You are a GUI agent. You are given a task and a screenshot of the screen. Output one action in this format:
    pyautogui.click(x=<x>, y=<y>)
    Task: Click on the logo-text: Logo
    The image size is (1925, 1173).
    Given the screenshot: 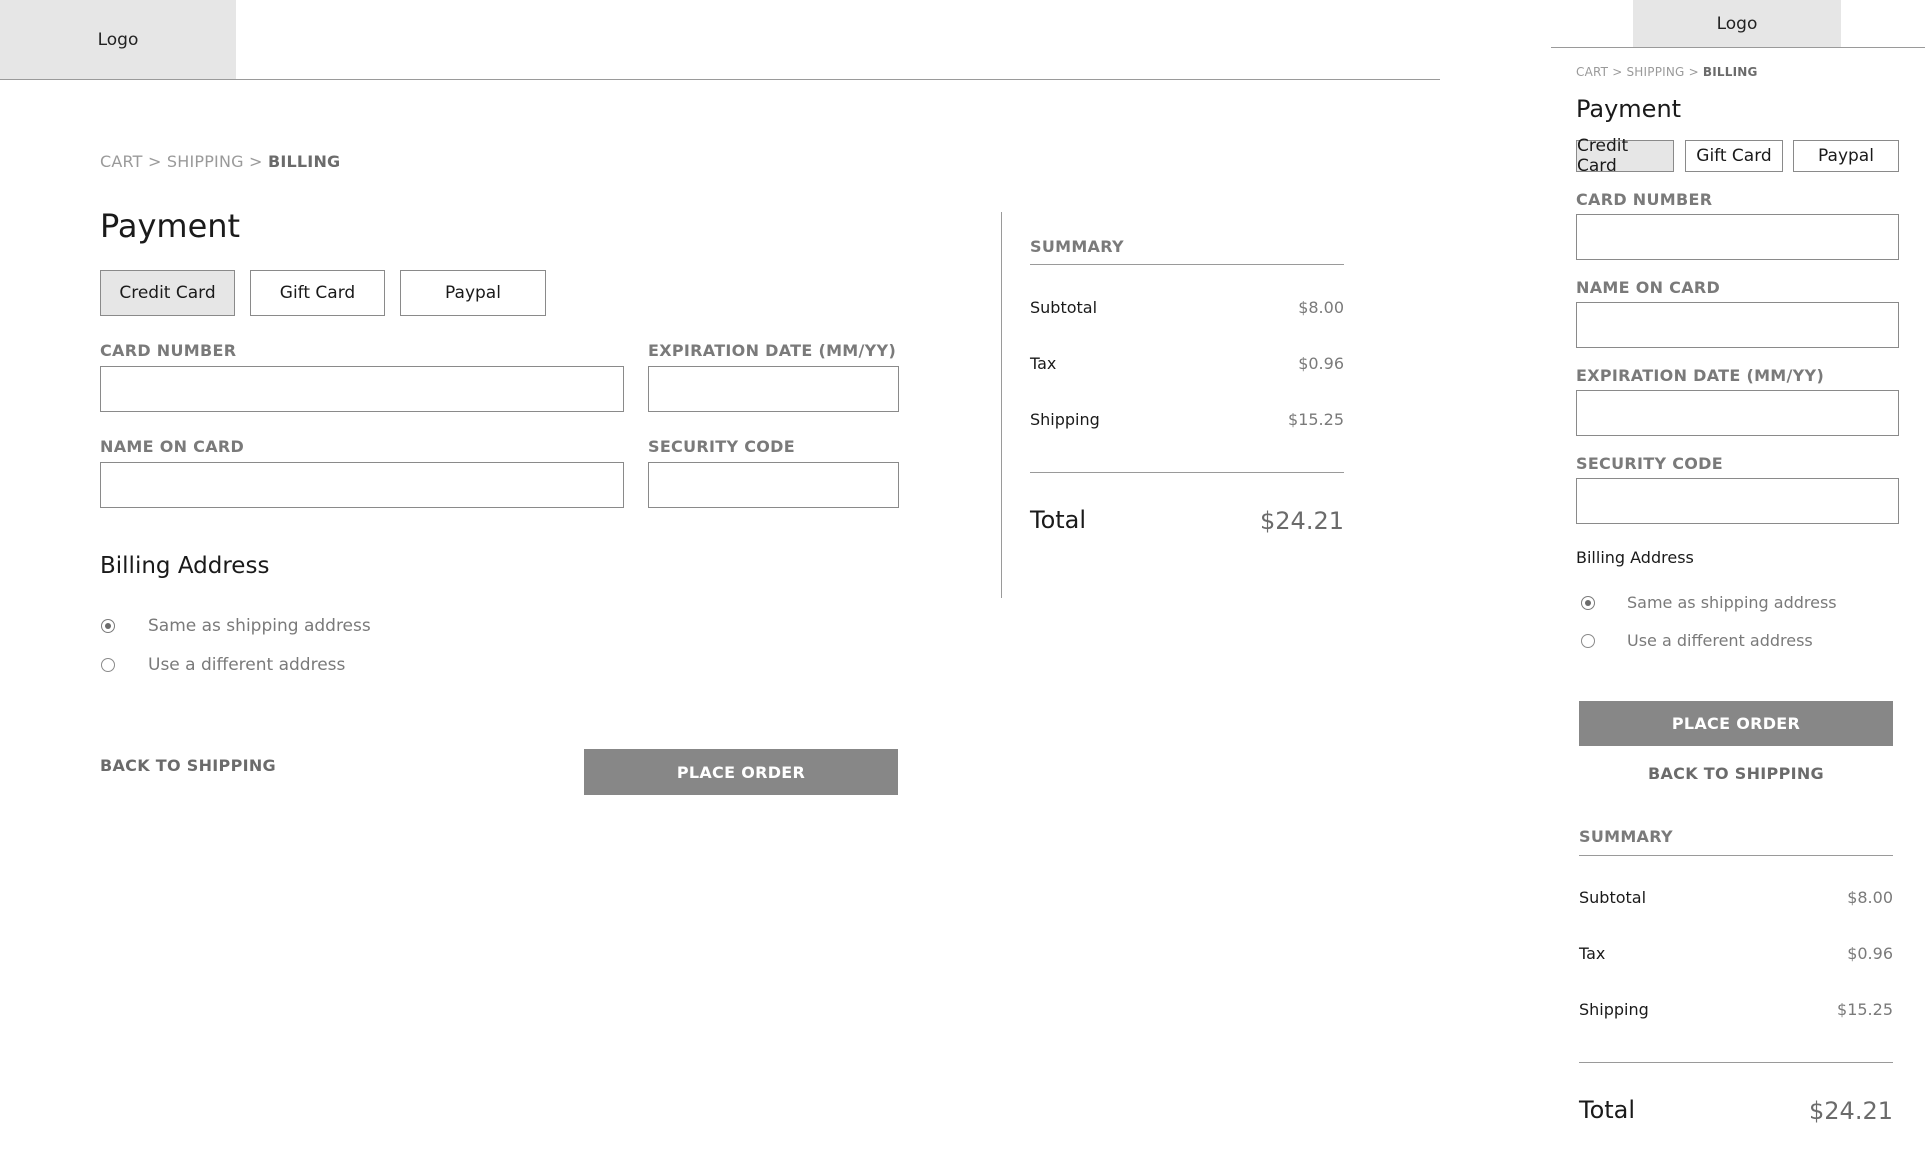 What is the action you would take?
    pyautogui.click(x=118, y=39)
    